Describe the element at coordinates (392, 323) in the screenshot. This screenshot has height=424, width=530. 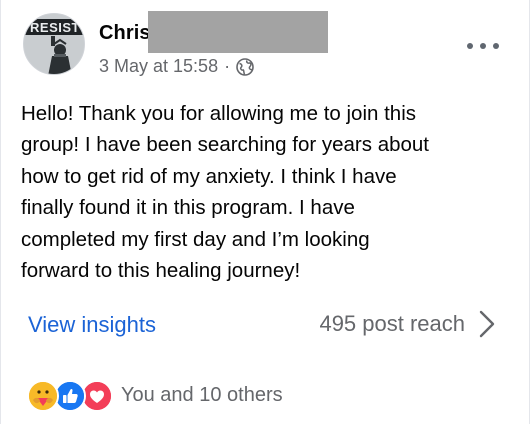
I see `post-reach-text: 495 post reach` at that location.